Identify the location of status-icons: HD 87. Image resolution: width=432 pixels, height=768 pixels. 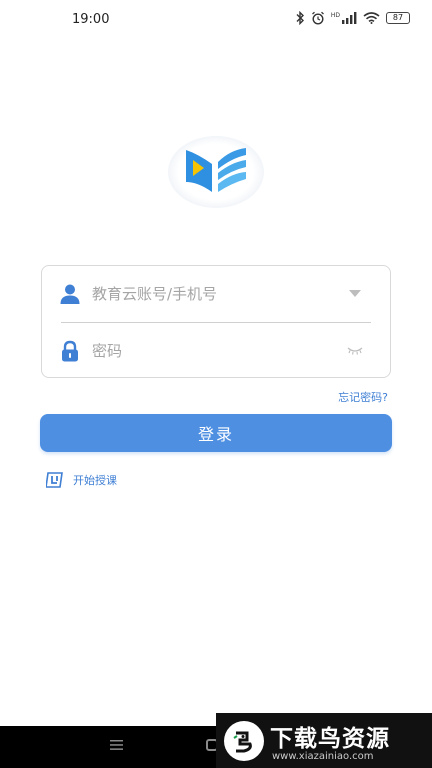
(353, 18).